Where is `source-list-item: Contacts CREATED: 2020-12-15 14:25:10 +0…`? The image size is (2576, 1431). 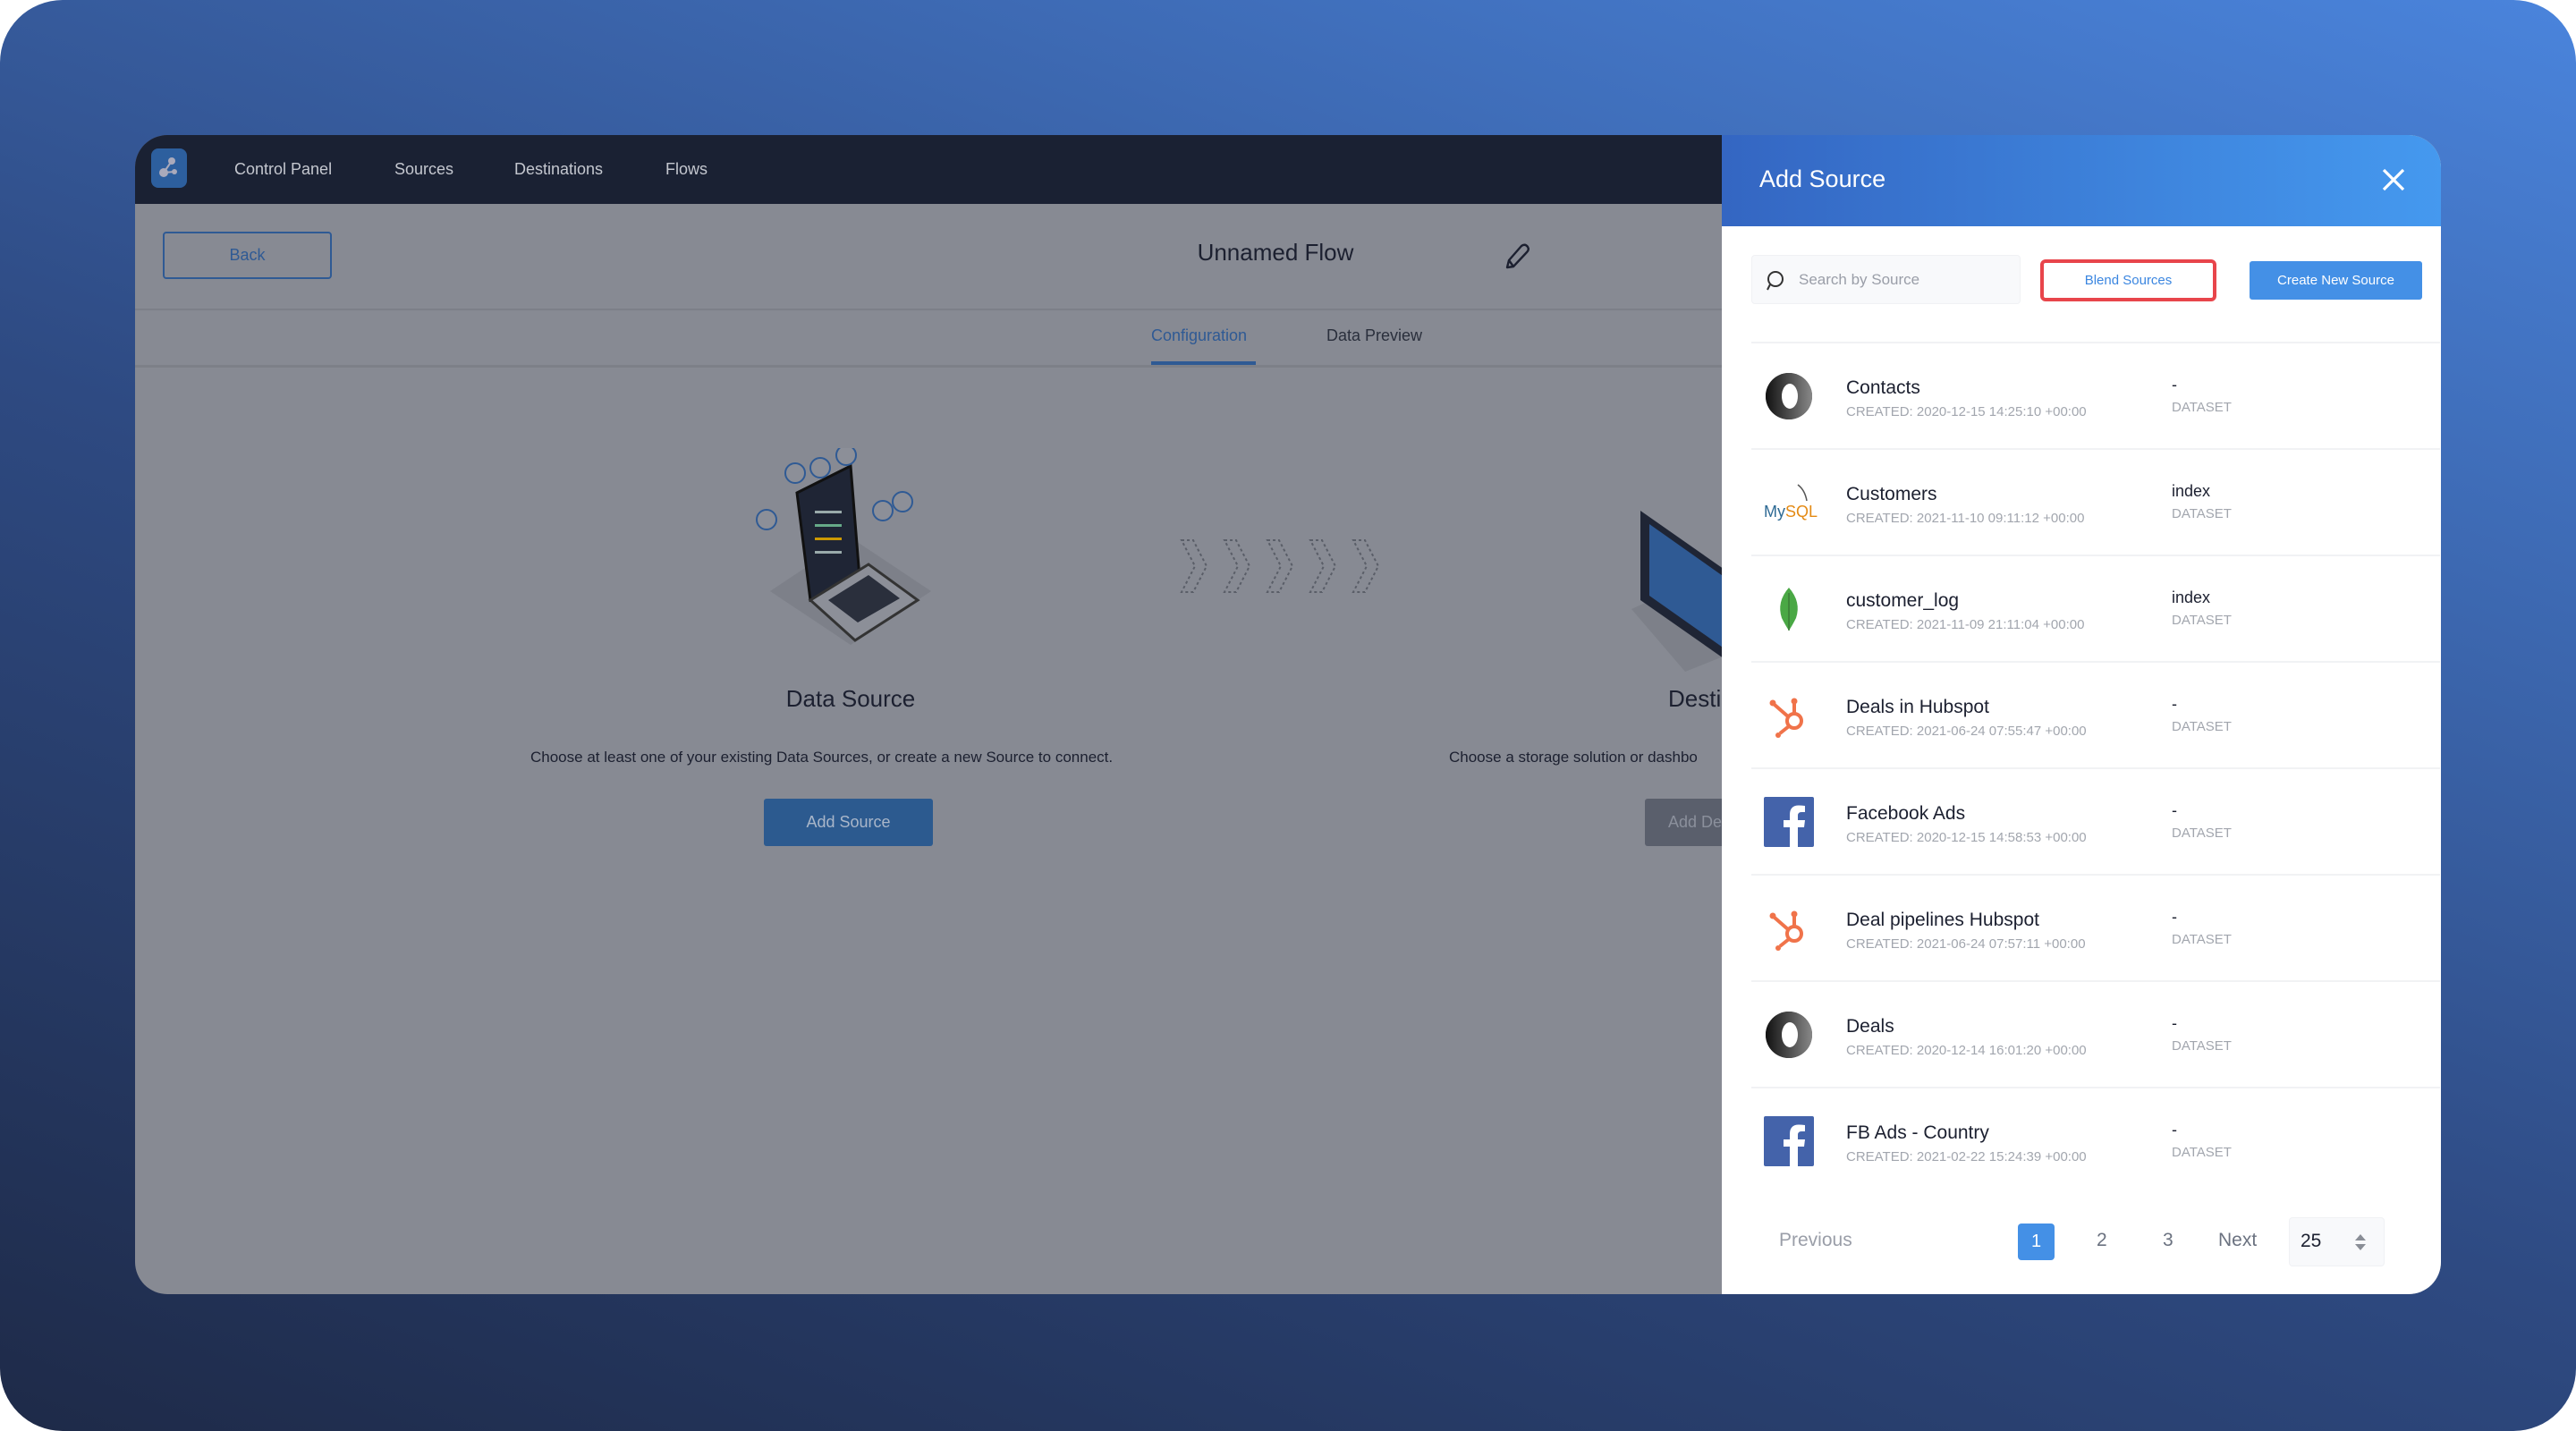
source-list-item: Contacts CREATED: 2020-12-15 14:25:10 +0… is located at coordinates (2095, 395).